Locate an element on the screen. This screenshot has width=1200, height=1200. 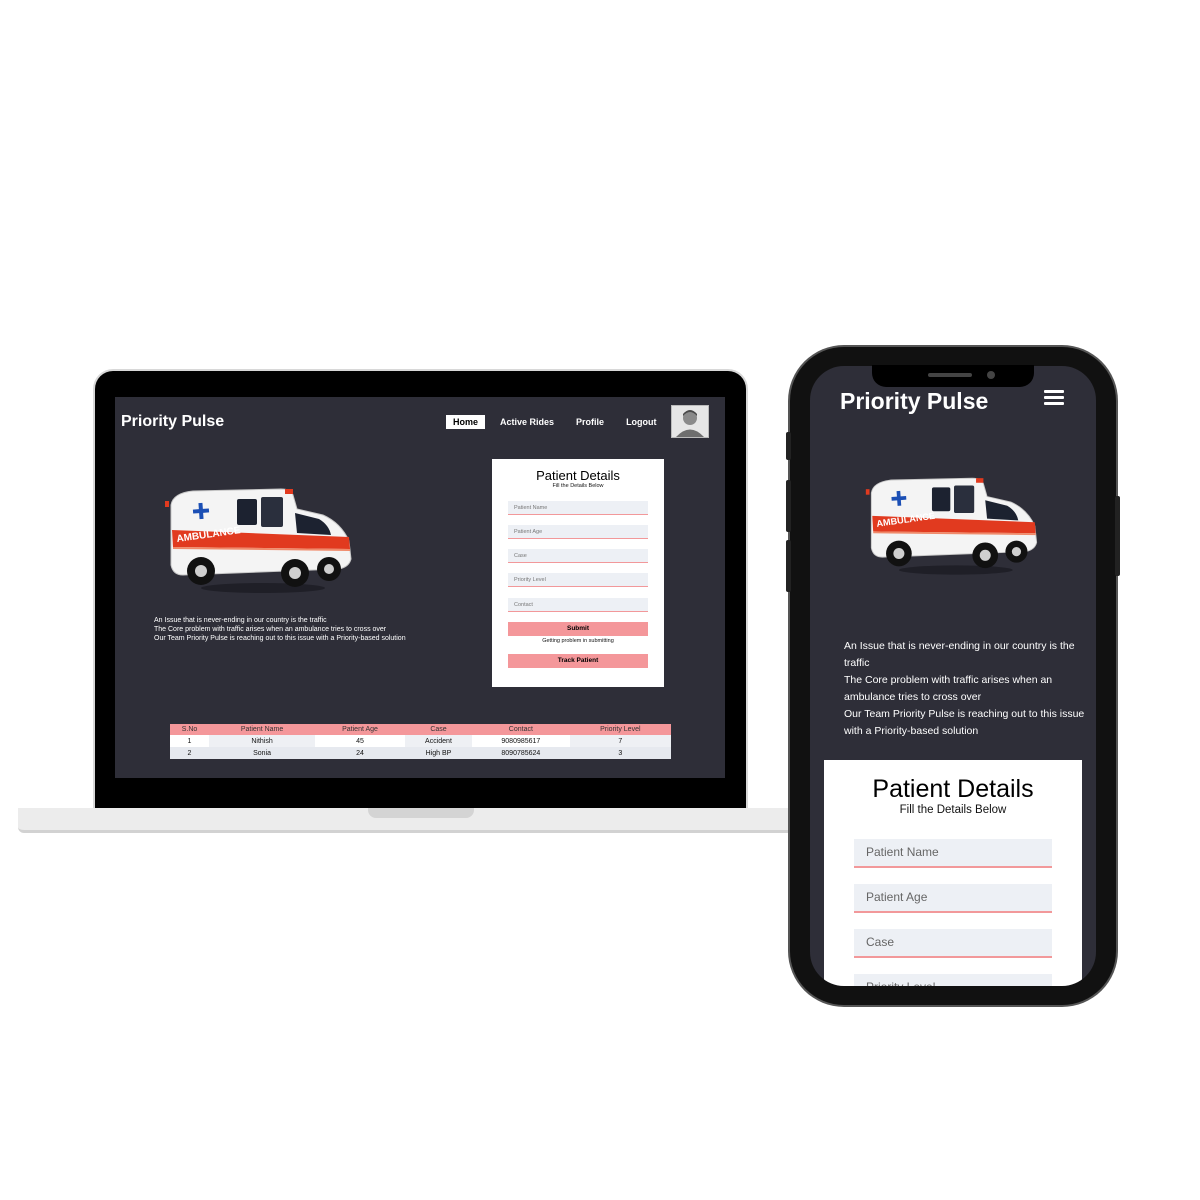
table-cell: 45 is located at coordinates (360, 741).